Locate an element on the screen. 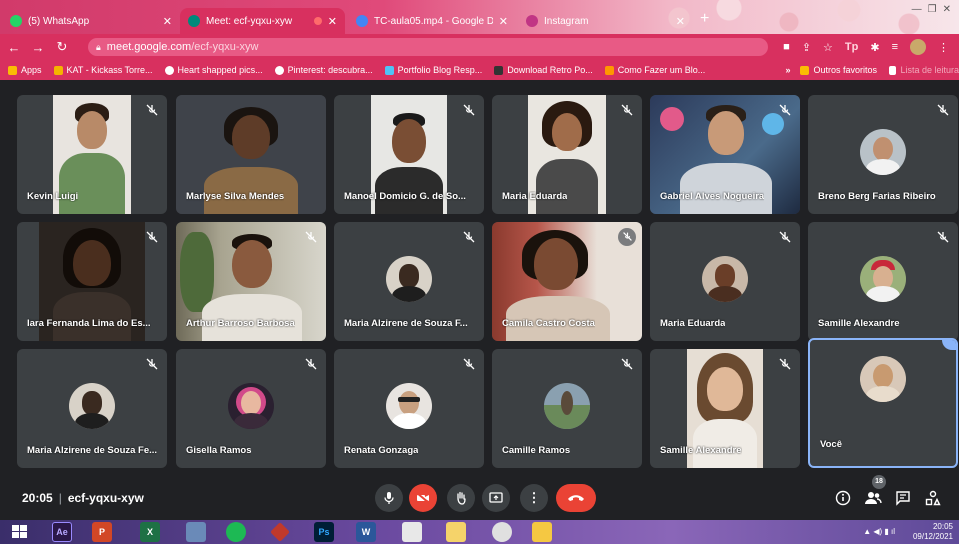 Image resolution: width=959 pixels, height=544 pixels. people-icon is located at coordinates (873, 498).